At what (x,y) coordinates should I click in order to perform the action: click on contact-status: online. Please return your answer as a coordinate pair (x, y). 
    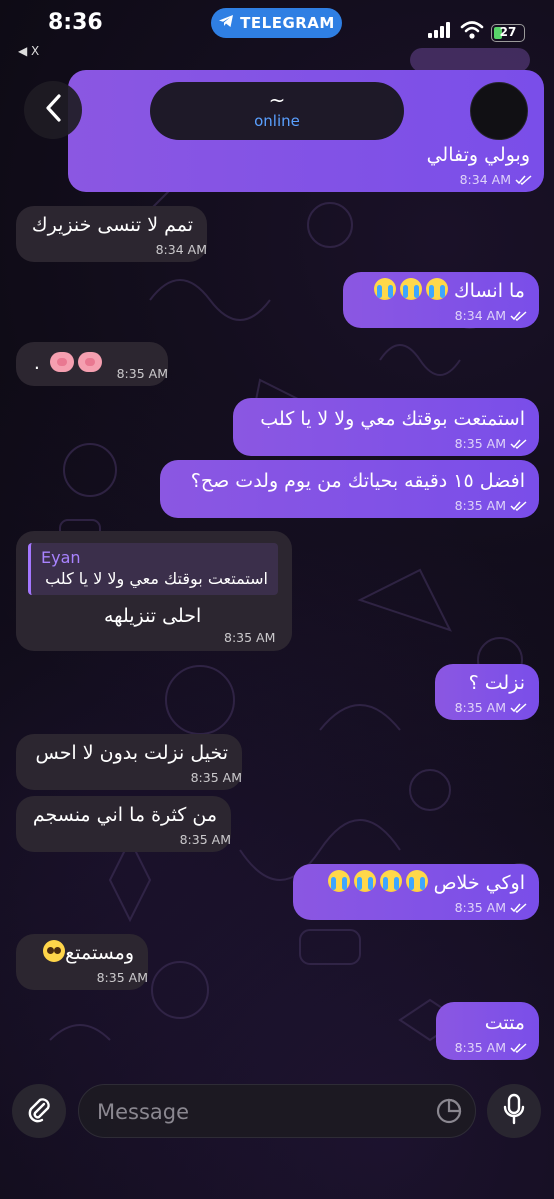
    Looking at the image, I should click on (277, 121).